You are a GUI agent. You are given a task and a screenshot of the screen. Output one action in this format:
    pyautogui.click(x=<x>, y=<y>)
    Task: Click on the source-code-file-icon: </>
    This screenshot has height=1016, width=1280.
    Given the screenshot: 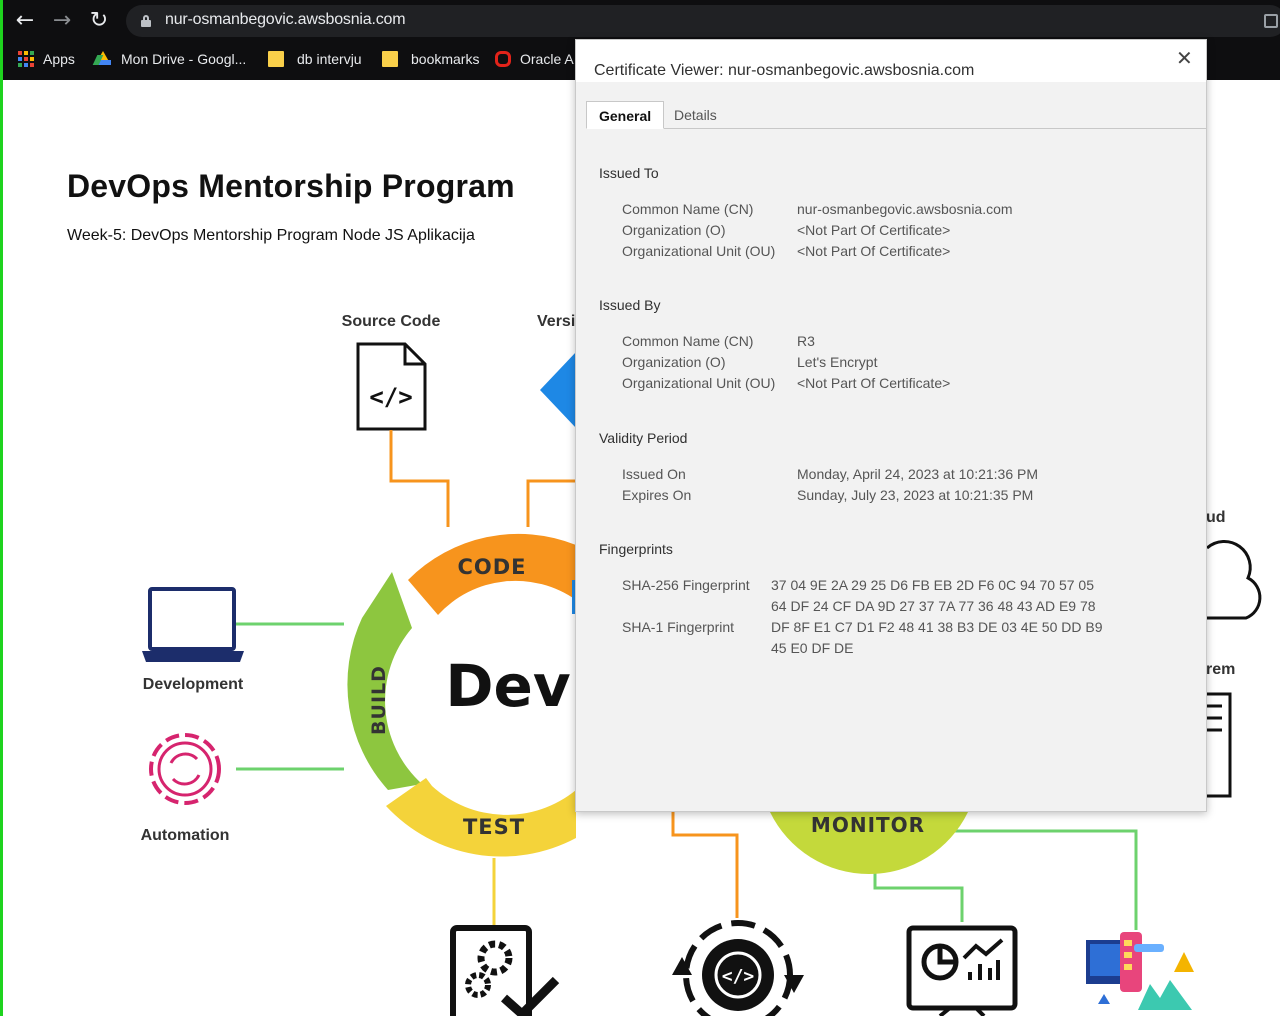 What is the action you would take?
    pyautogui.click(x=391, y=386)
    